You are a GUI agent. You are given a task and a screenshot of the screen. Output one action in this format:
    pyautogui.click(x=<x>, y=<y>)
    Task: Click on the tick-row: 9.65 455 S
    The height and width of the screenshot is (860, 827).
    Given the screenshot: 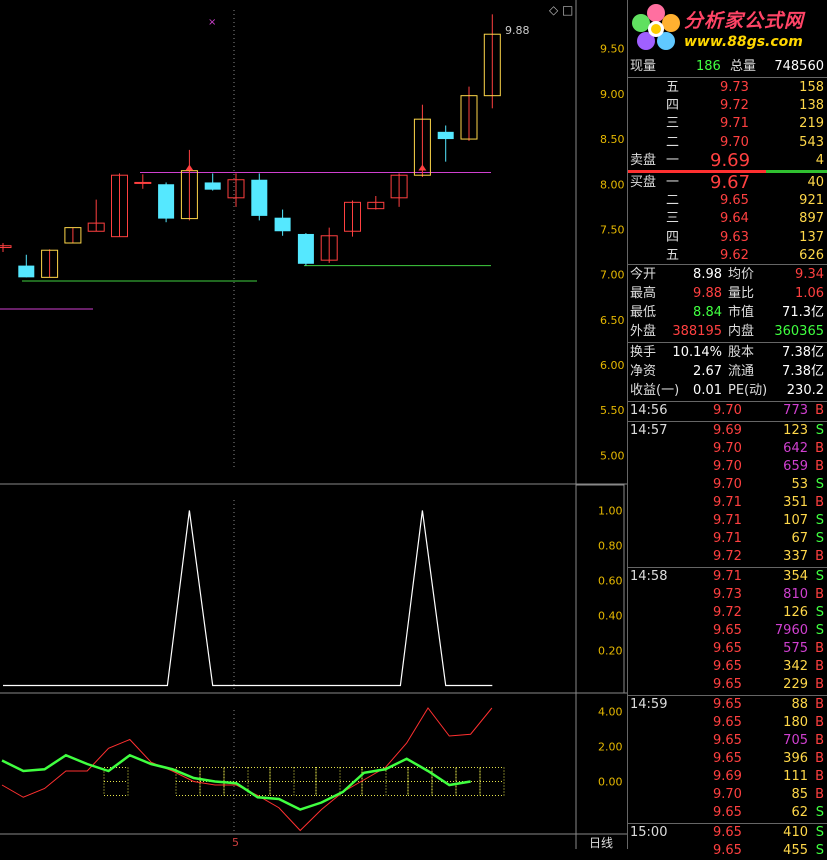 What is the action you would take?
    pyautogui.click(x=727, y=851)
    